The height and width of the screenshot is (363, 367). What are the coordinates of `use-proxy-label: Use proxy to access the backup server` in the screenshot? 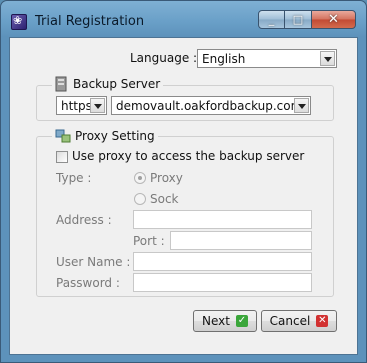 It's located at (188, 156).